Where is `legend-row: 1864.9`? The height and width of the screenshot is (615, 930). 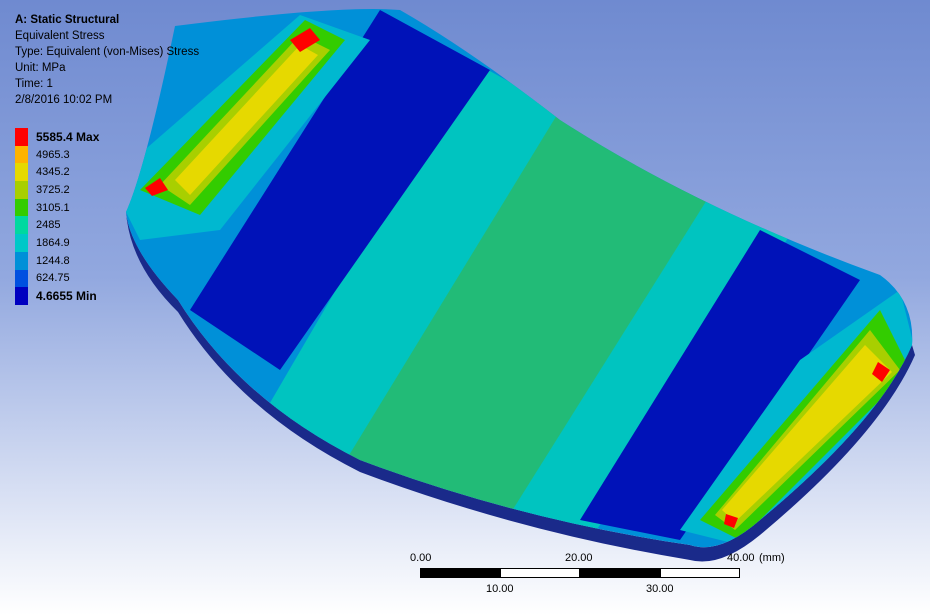
legend-row: 1864.9 is located at coordinates (57, 243).